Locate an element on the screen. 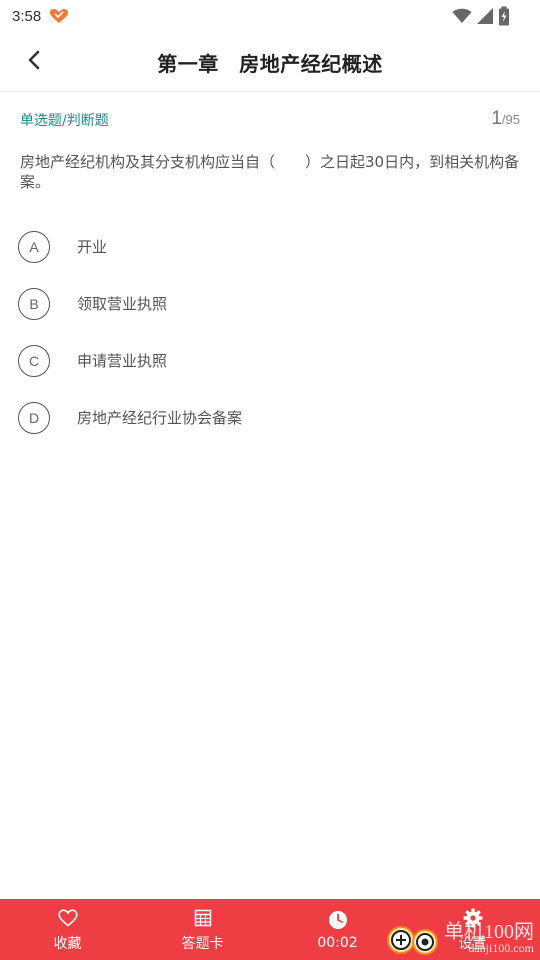 This screenshot has height=960, width=540. settings-button: 设置 is located at coordinates (472, 929).